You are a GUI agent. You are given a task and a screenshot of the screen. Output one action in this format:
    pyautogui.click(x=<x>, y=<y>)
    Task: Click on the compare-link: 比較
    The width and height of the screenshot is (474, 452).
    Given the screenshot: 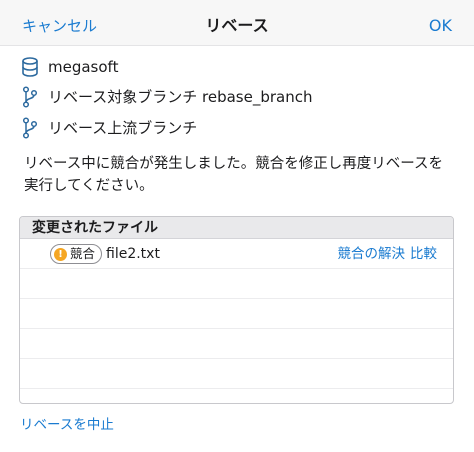 What is the action you would take?
    pyautogui.click(x=423, y=254)
    